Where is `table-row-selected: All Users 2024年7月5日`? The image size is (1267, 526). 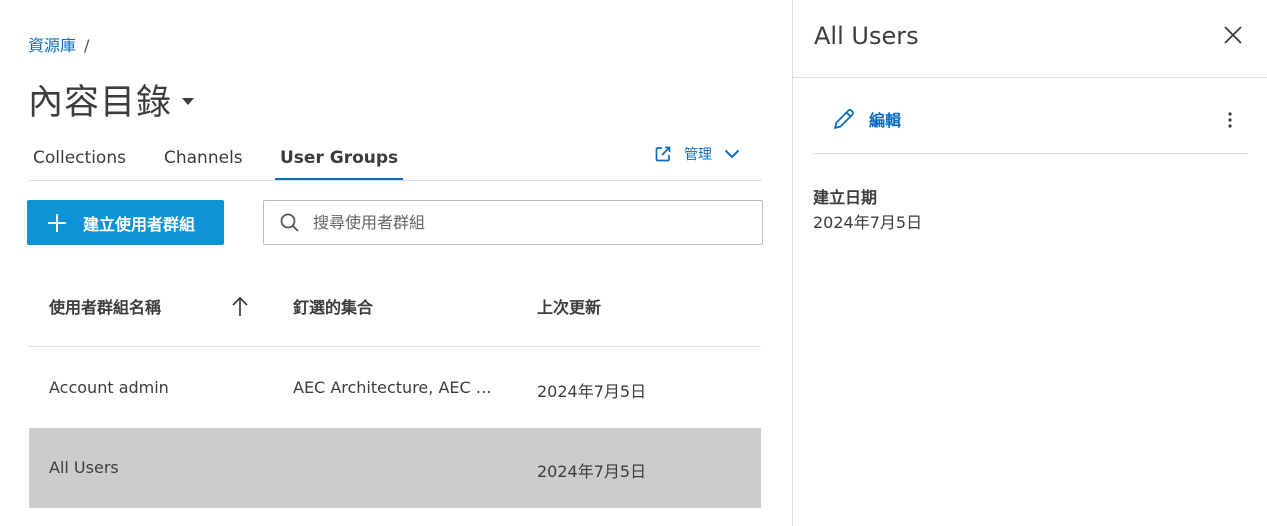
table-row-selected: All Users 2024年7月5日 is located at coordinates (395, 468).